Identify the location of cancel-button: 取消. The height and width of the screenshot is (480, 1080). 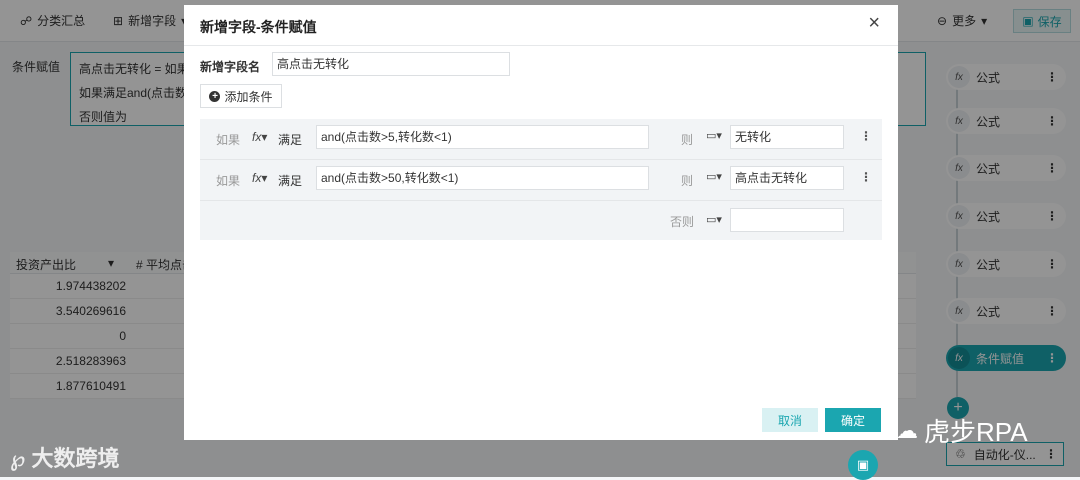
(790, 420).